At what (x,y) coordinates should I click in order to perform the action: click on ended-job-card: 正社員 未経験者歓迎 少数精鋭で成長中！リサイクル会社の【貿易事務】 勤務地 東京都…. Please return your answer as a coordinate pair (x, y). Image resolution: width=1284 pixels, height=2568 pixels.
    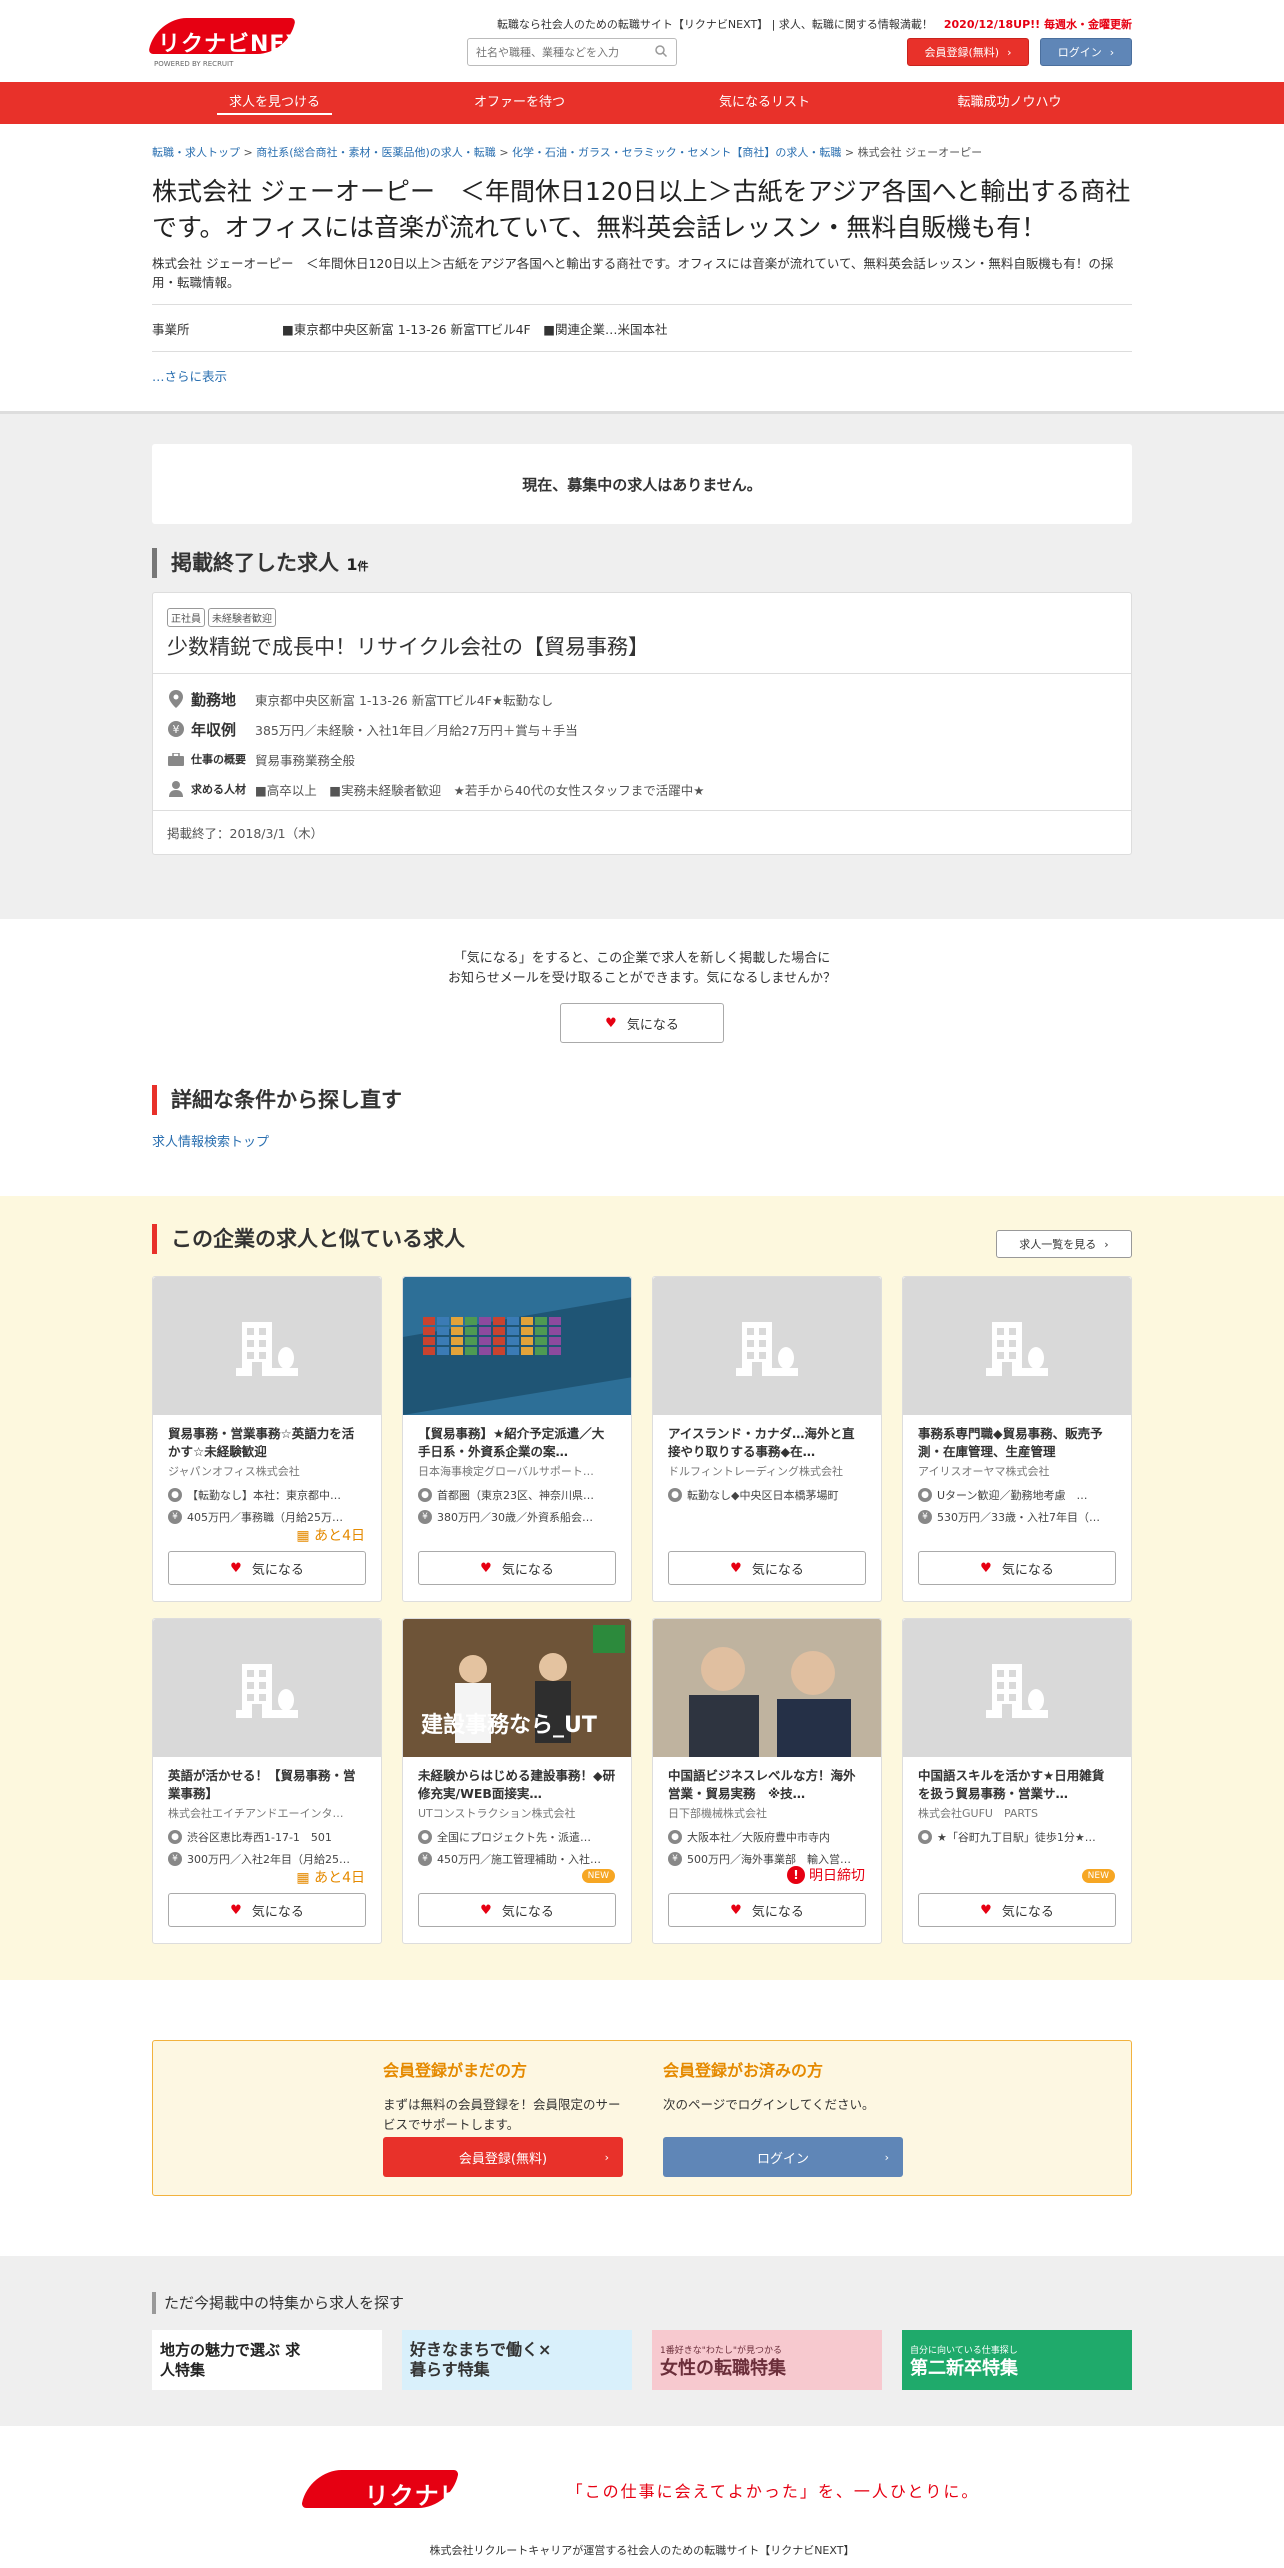
    Looking at the image, I should click on (642, 723).